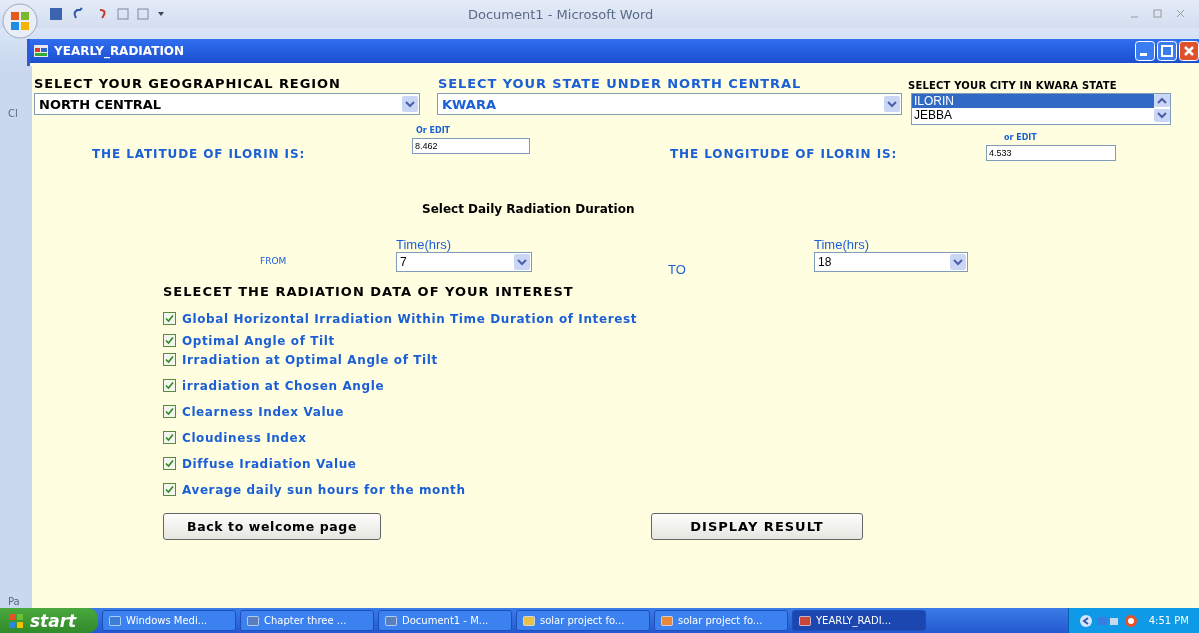  I want to click on tray-icons, so click(1108, 620).